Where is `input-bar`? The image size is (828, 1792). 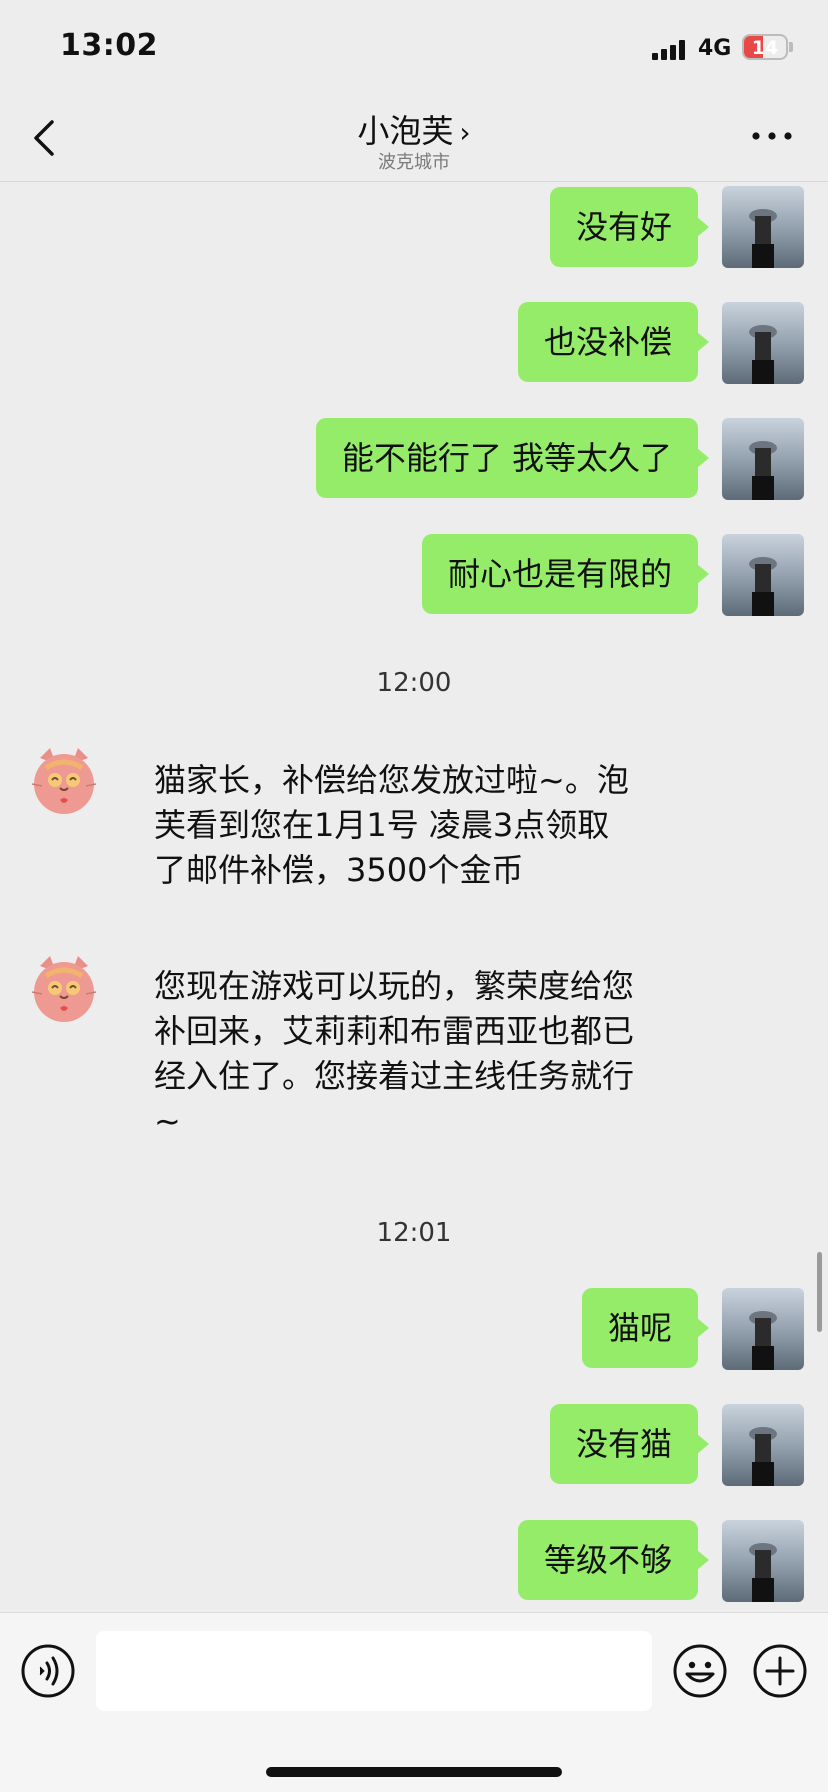
input-bar is located at coordinates (414, 1702).